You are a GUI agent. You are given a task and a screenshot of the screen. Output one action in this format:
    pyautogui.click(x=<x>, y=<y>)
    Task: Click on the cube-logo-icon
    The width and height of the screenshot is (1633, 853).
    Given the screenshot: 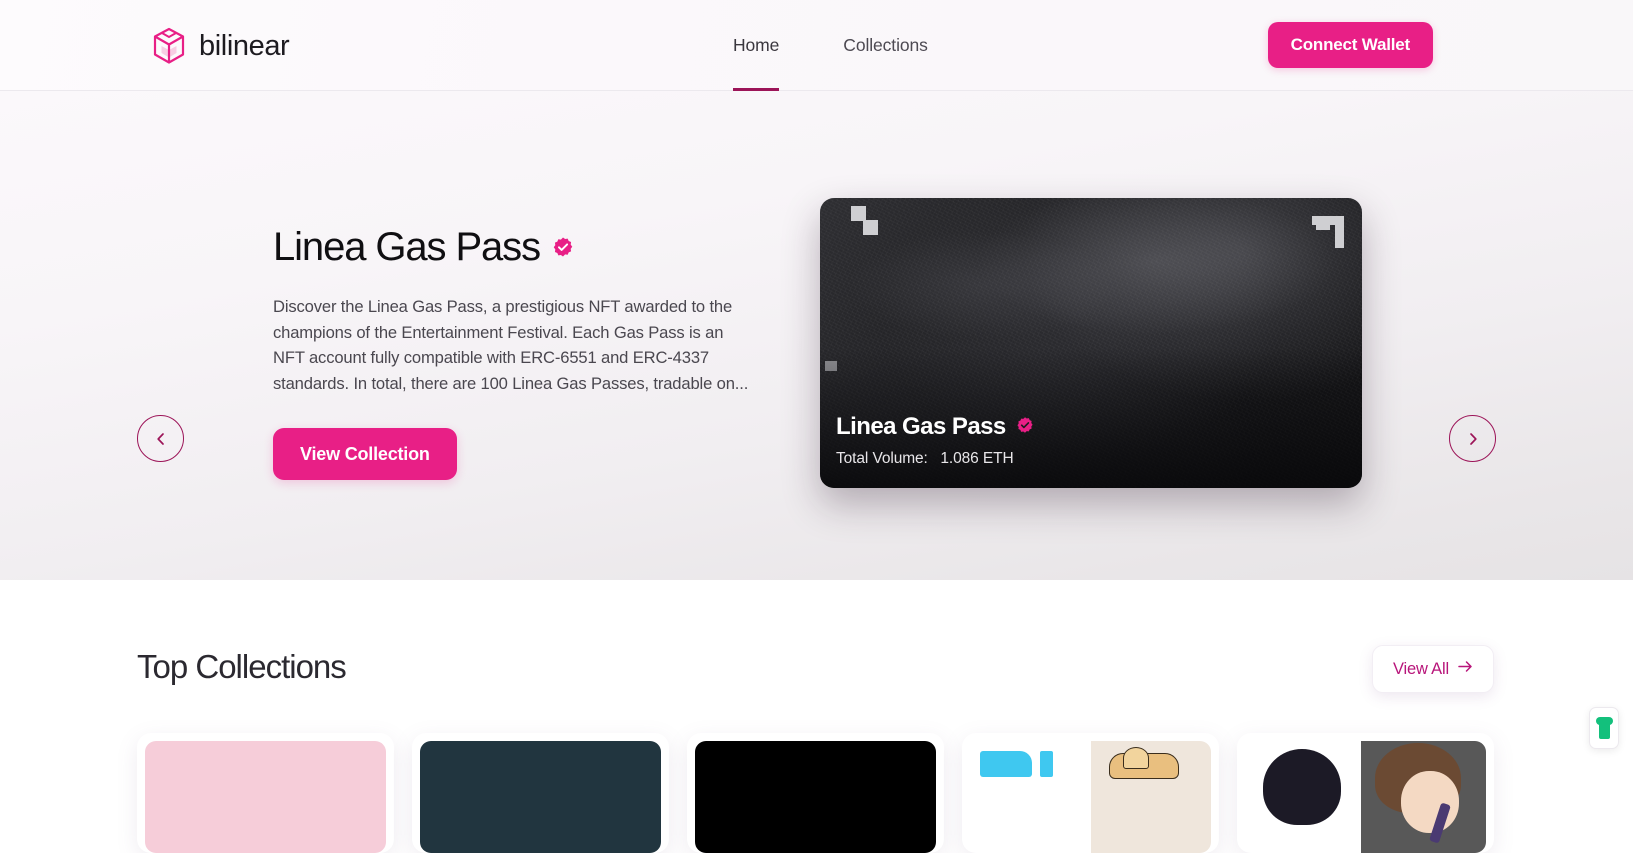 What is the action you would take?
    pyautogui.click(x=169, y=46)
    